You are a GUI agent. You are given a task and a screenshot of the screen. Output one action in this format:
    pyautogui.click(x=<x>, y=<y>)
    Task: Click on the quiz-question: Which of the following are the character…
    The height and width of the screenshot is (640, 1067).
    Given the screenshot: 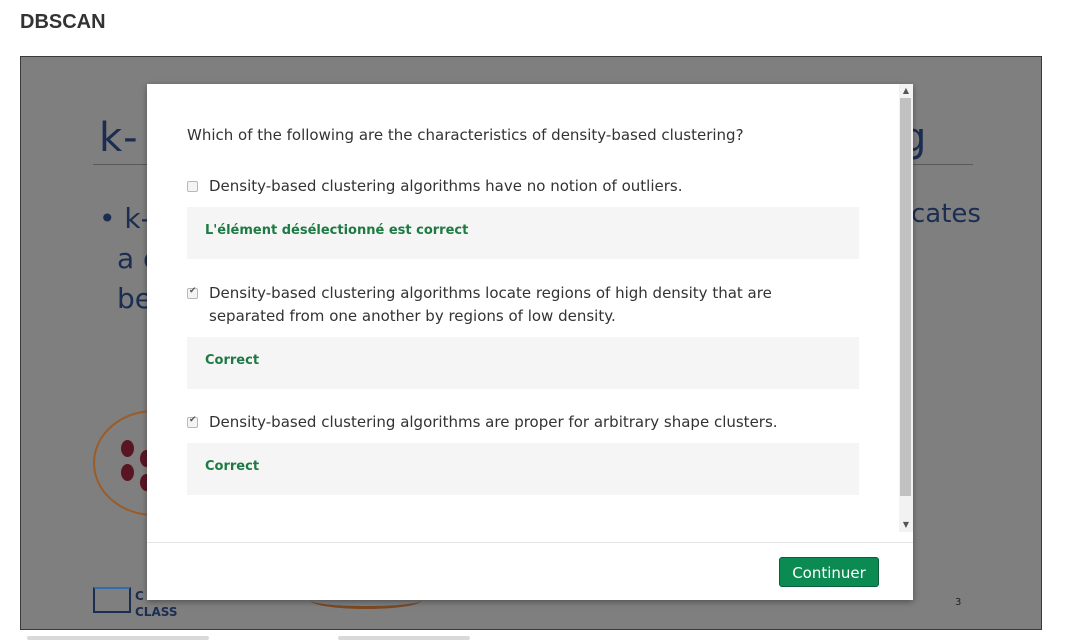 What is the action you would take?
    pyautogui.click(x=465, y=135)
    